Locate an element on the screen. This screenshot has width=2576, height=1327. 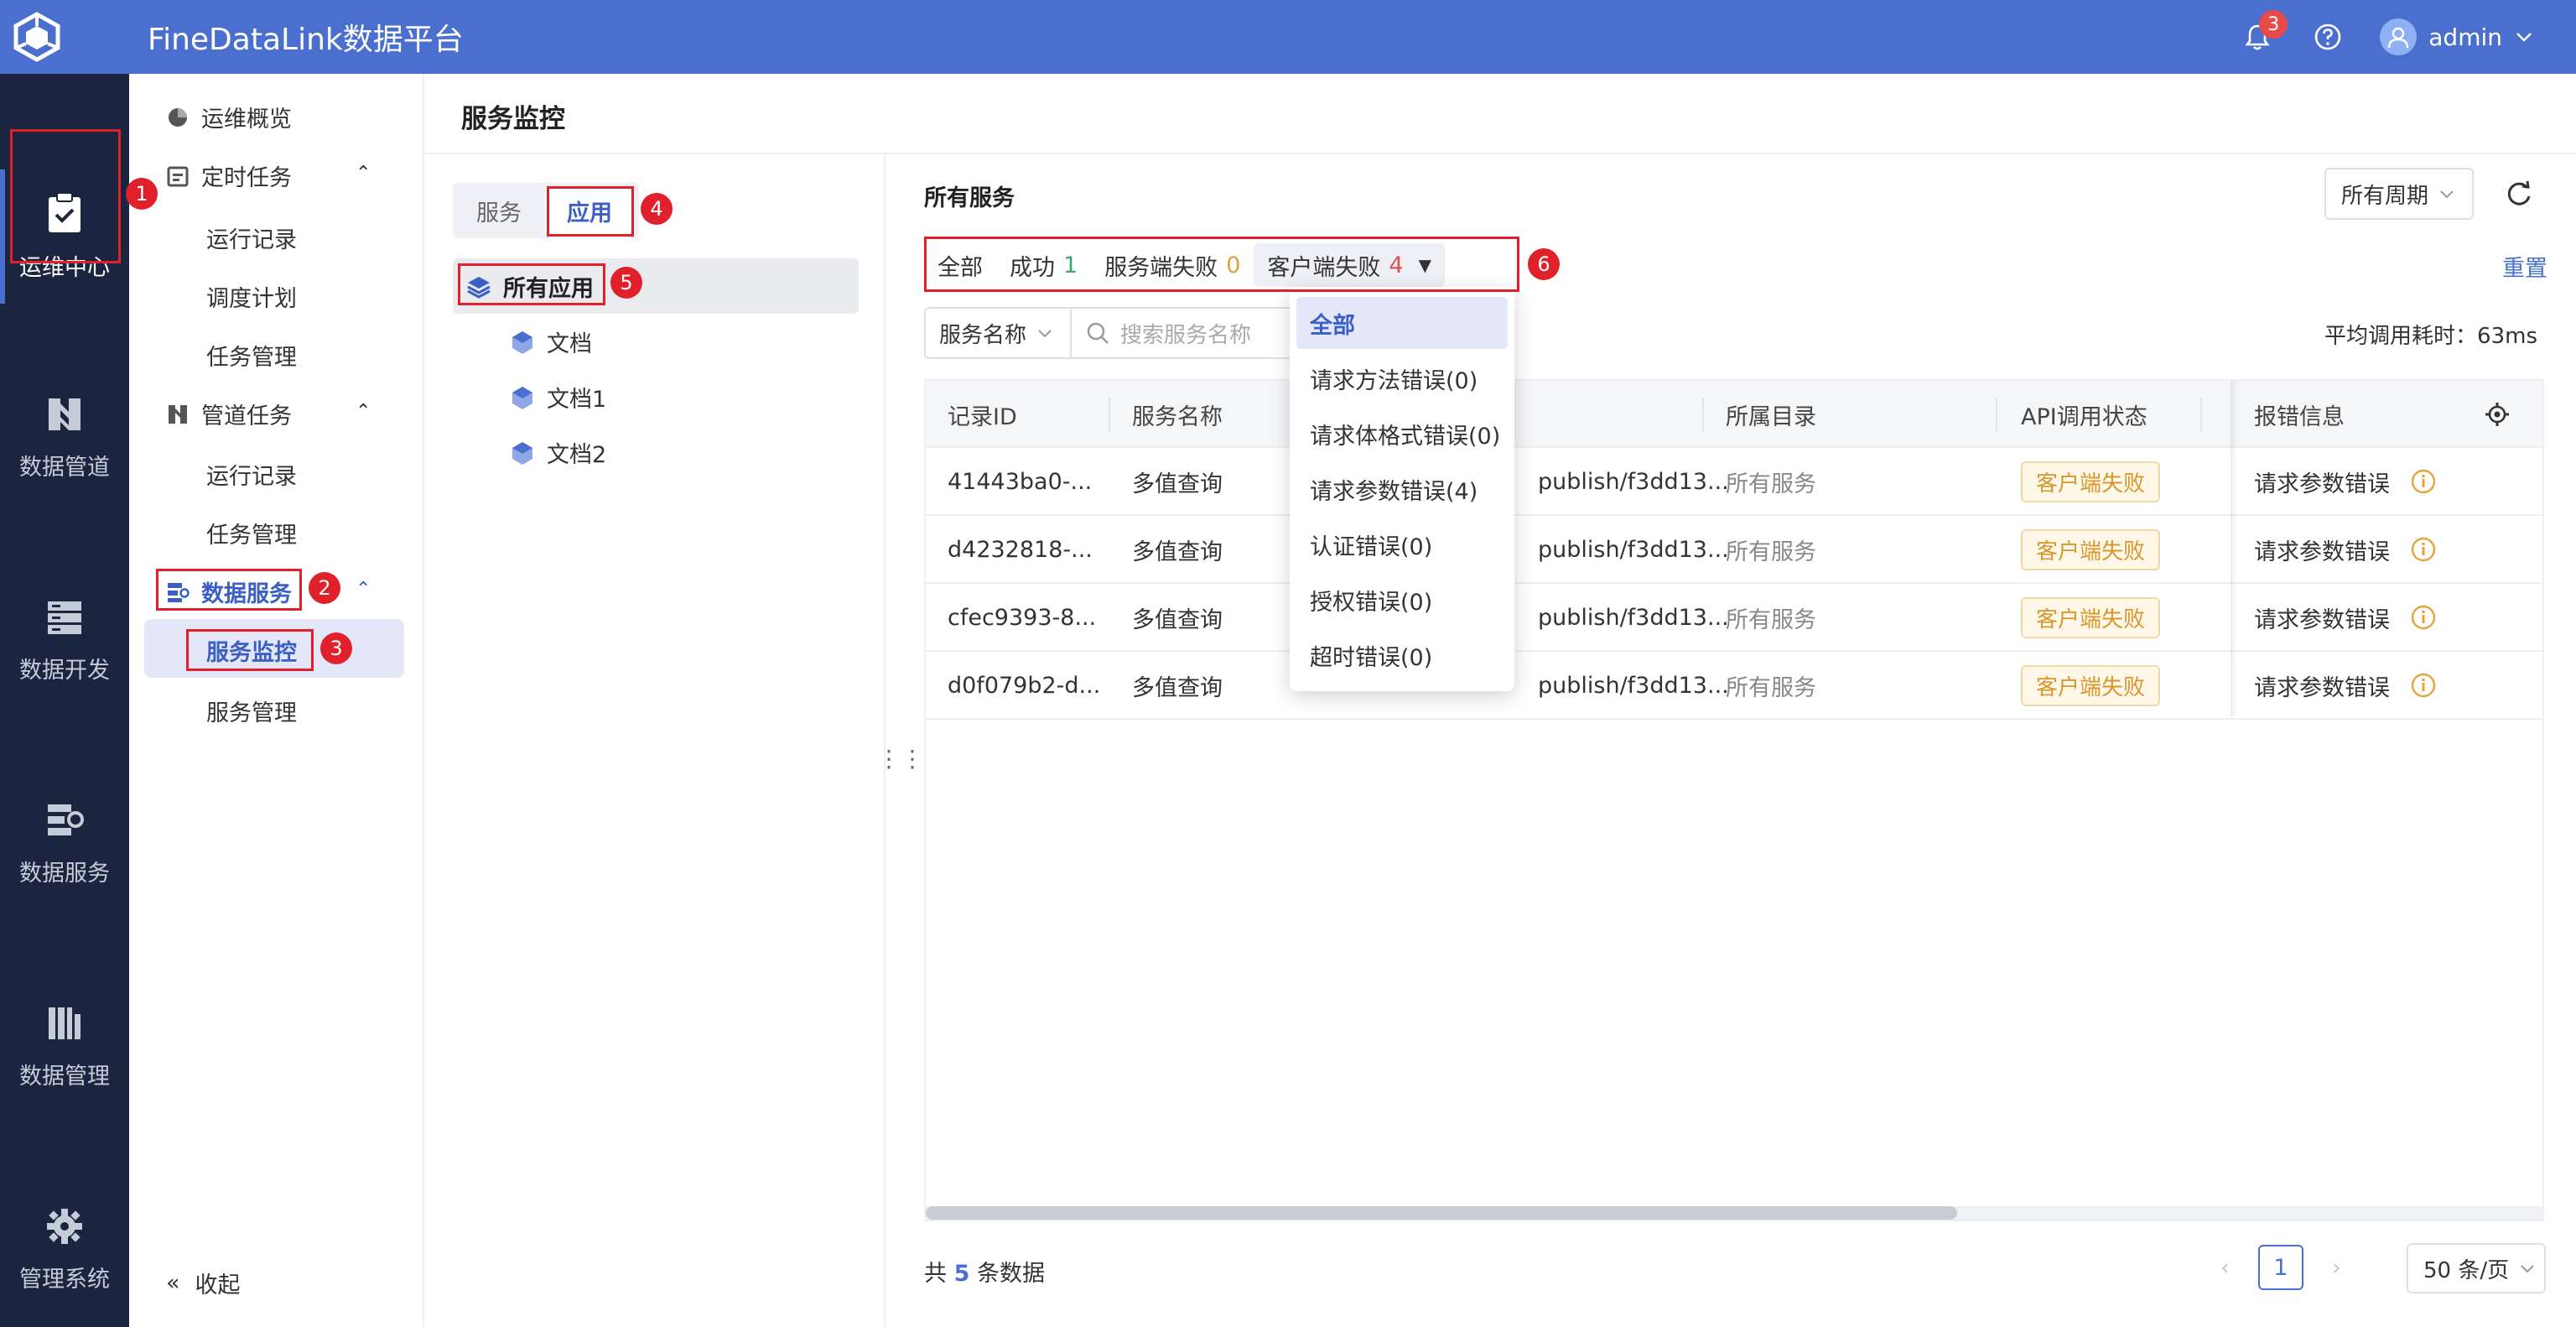
nav-group-scheduled-tasks: 定时任务 is located at coordinates (229, 175).